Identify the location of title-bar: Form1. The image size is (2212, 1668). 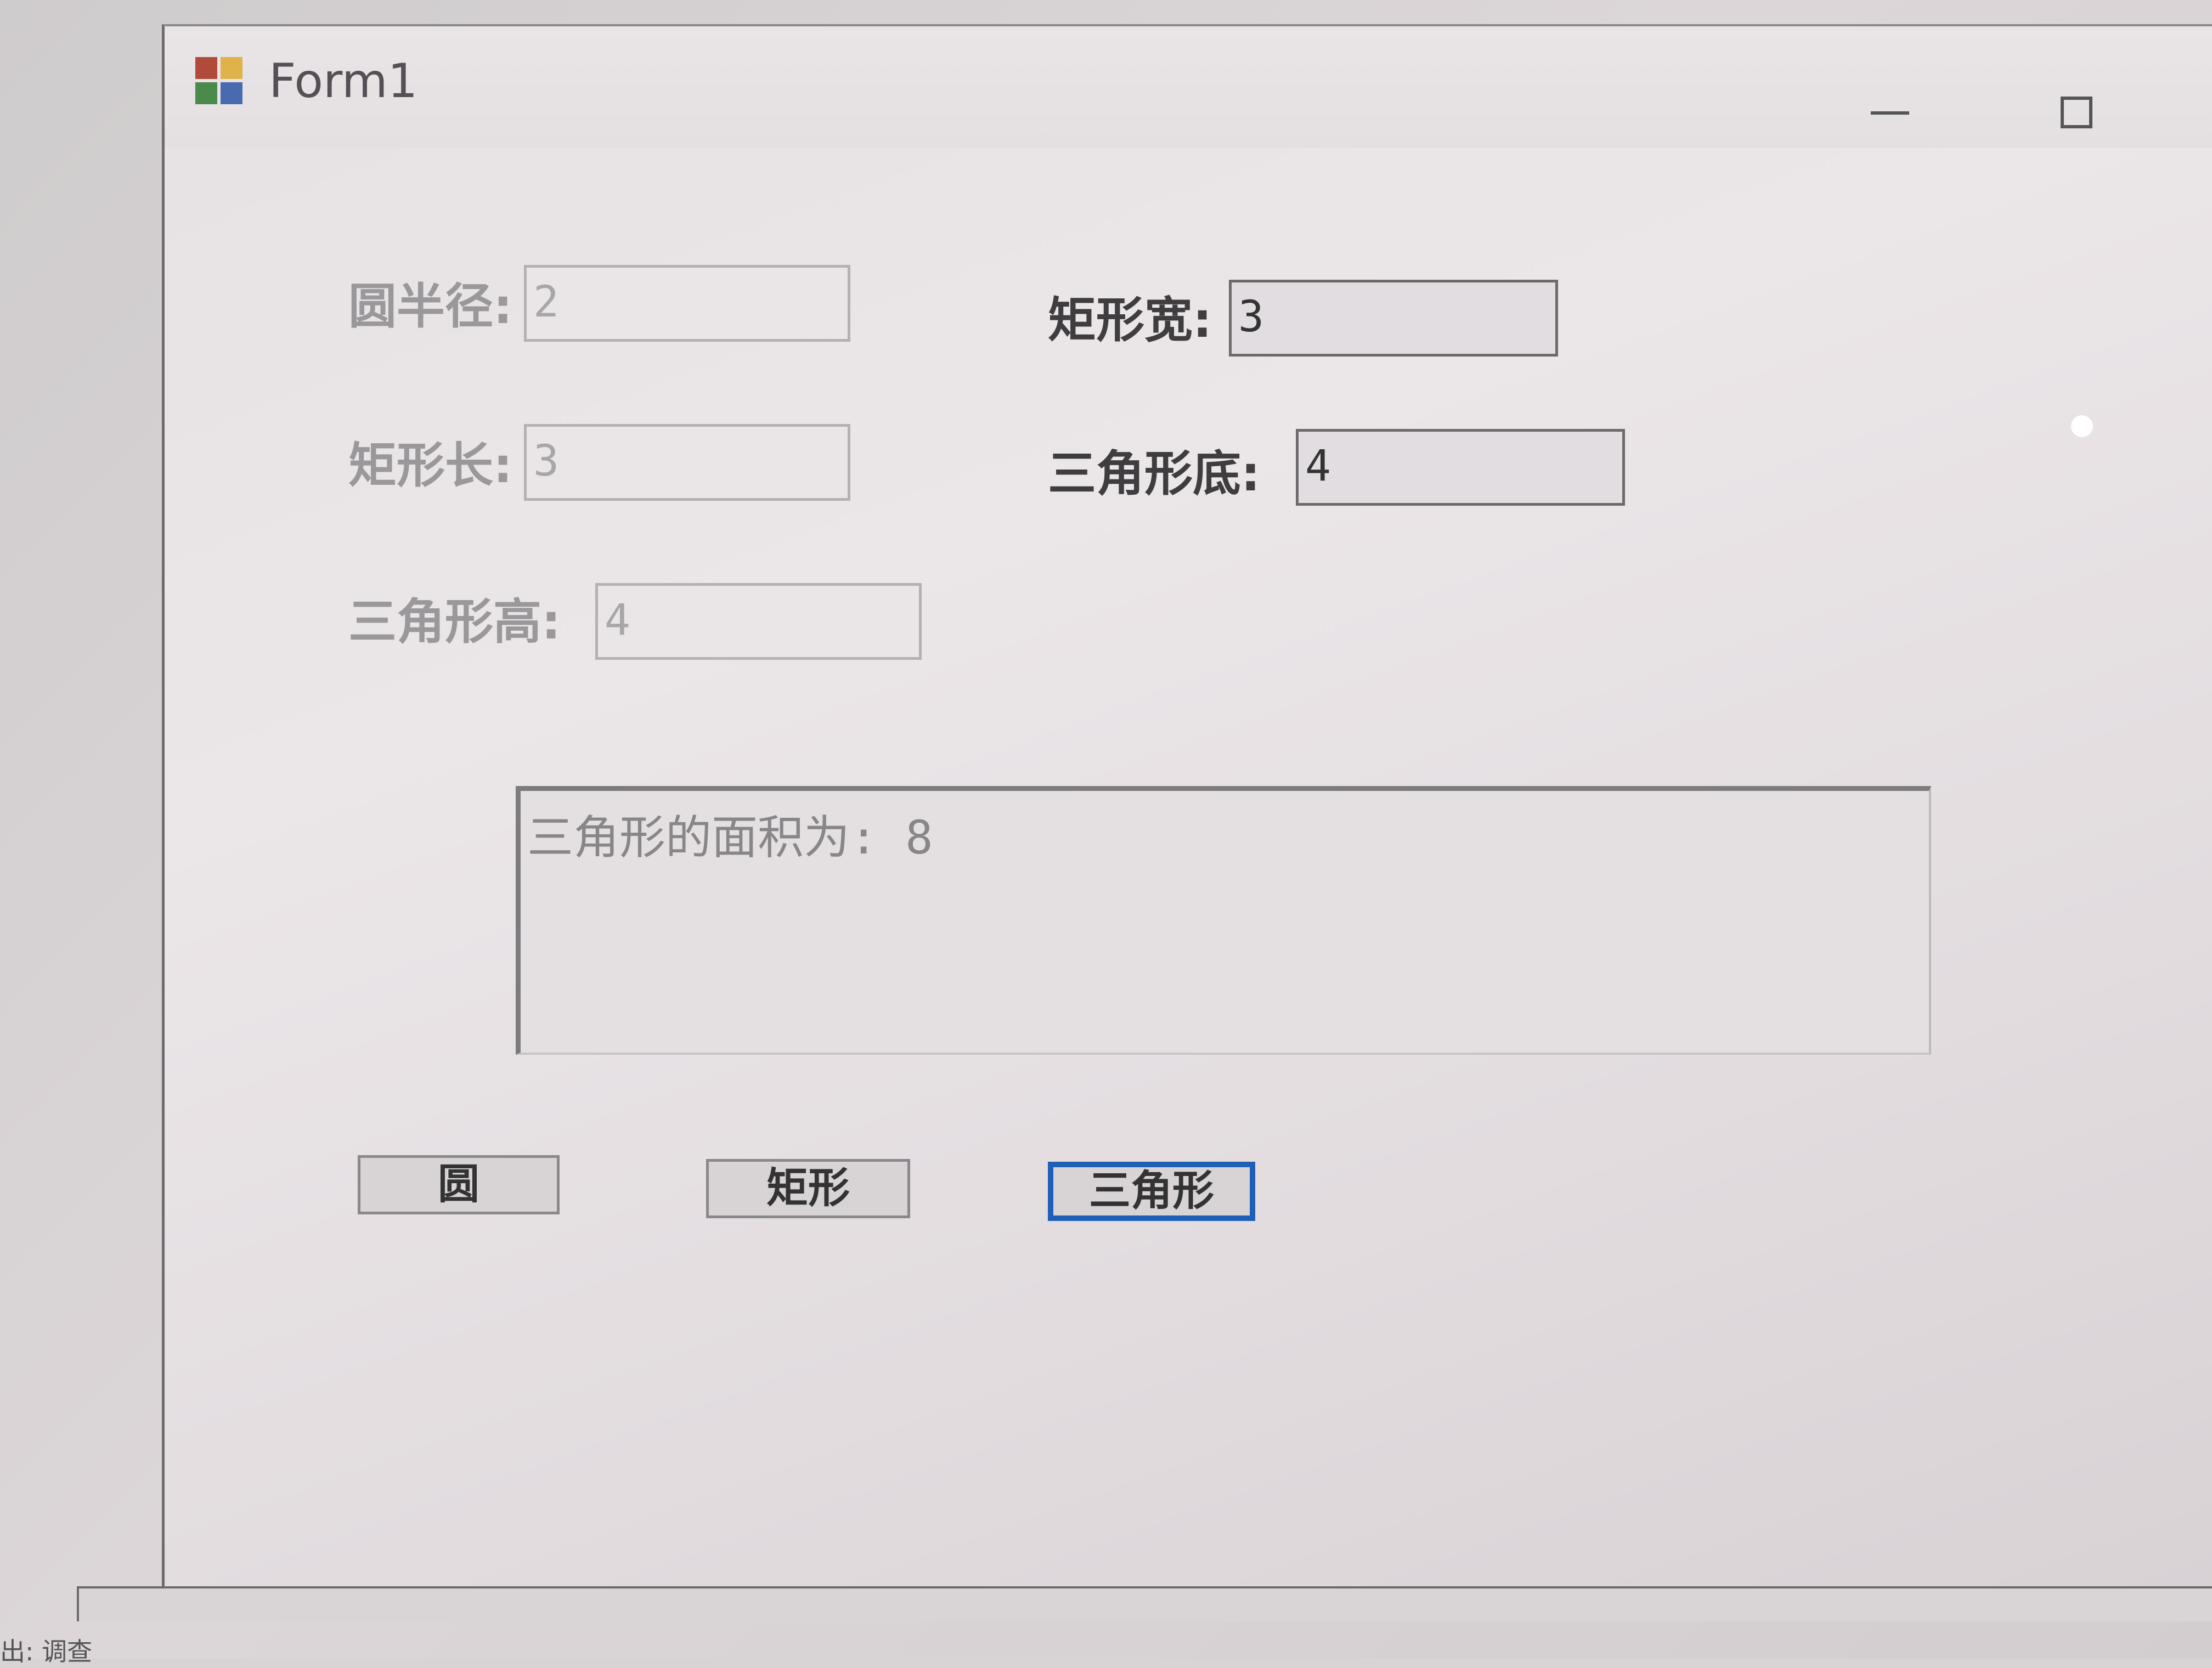
(1188, 87).